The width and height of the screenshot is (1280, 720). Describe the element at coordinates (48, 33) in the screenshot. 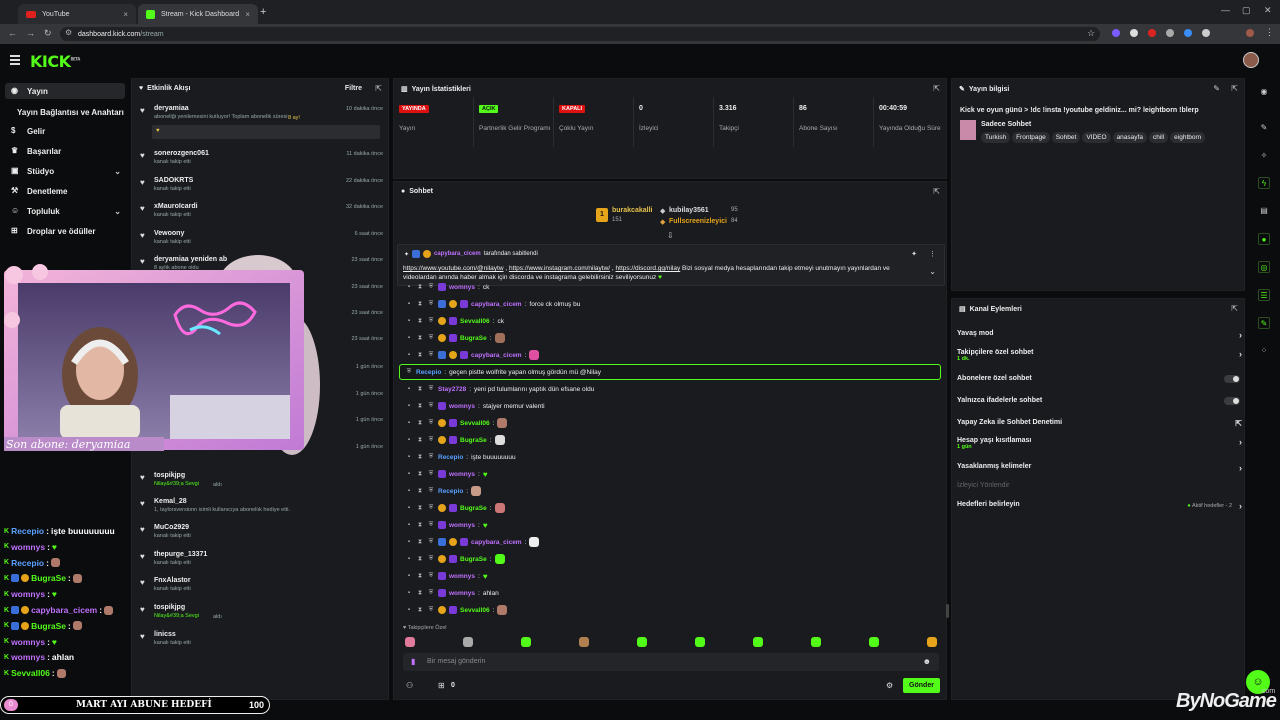

I see `reload-icon: ↻` at that location.